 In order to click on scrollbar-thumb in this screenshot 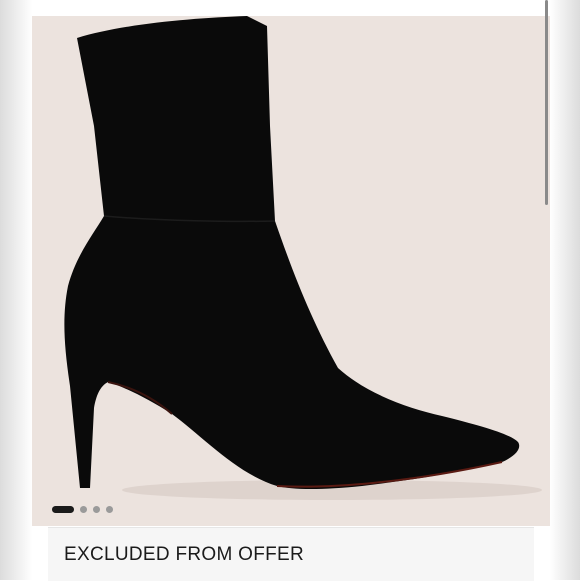, I will do `click(546, 102)`.